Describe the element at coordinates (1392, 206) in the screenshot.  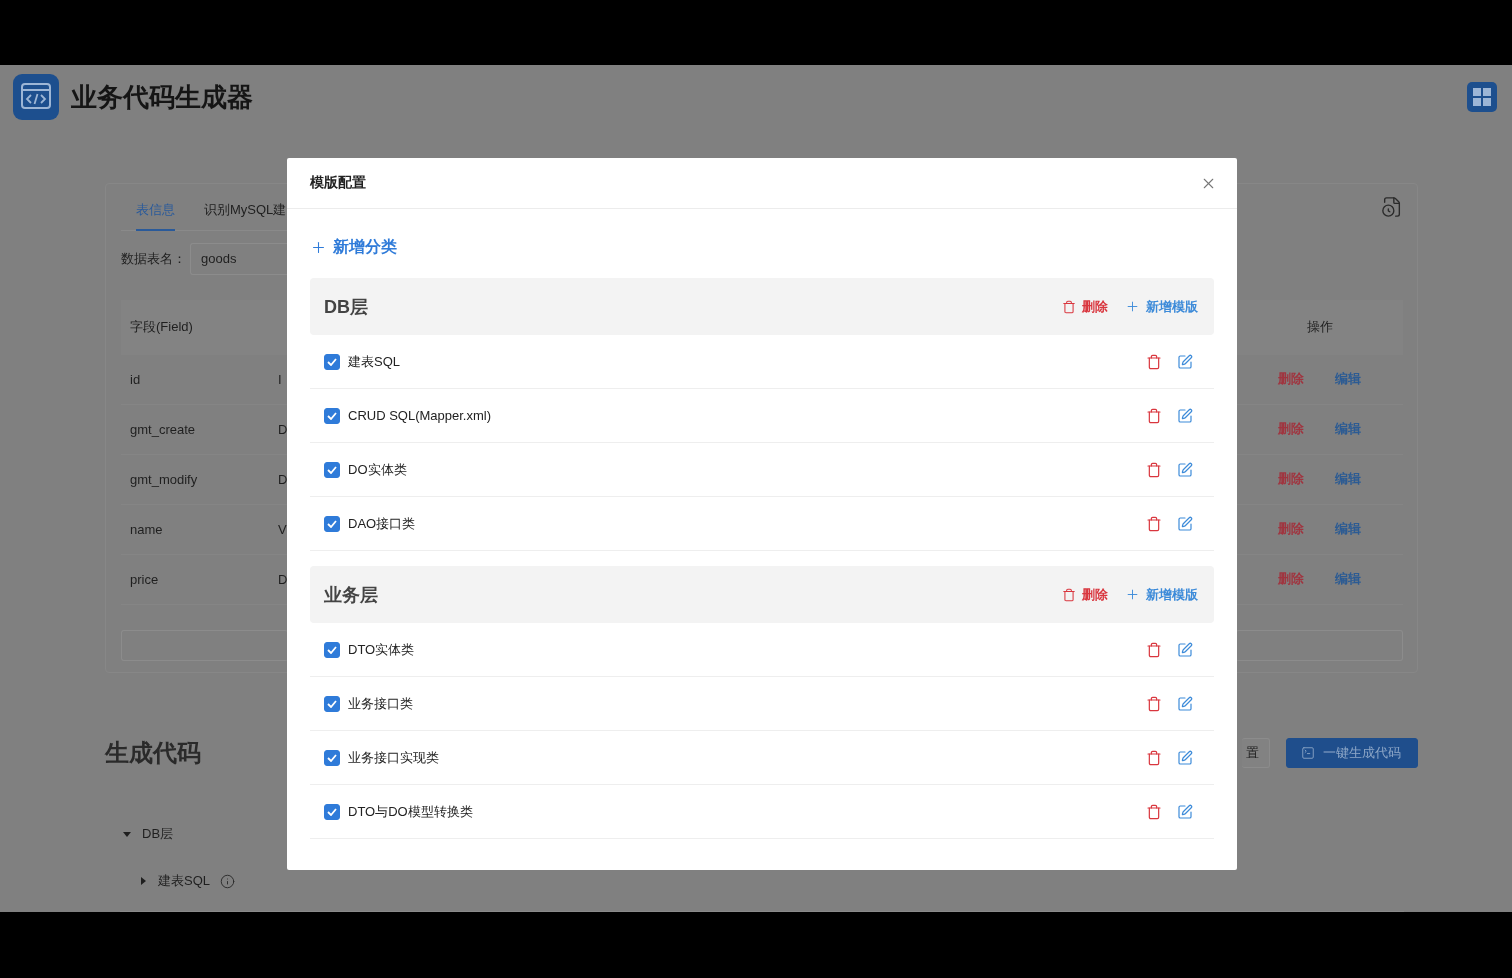
I see `document-clock-icon` at that location.